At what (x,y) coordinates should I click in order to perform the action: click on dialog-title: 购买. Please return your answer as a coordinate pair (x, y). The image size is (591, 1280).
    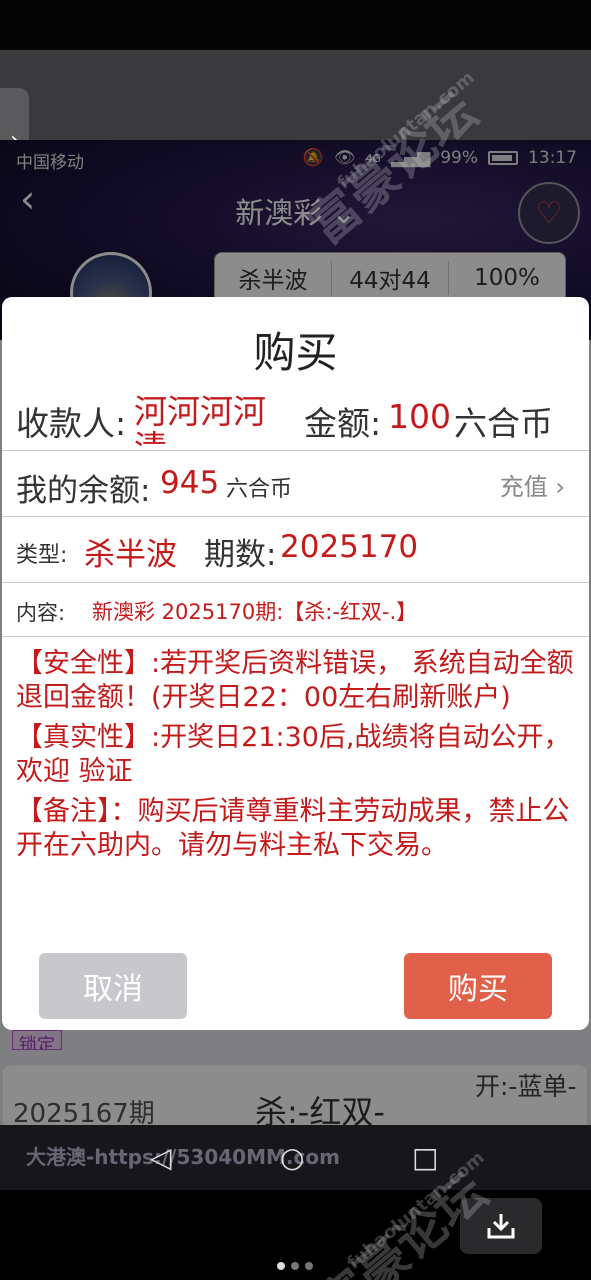
    Looking at the image, I should click on (295, 352).